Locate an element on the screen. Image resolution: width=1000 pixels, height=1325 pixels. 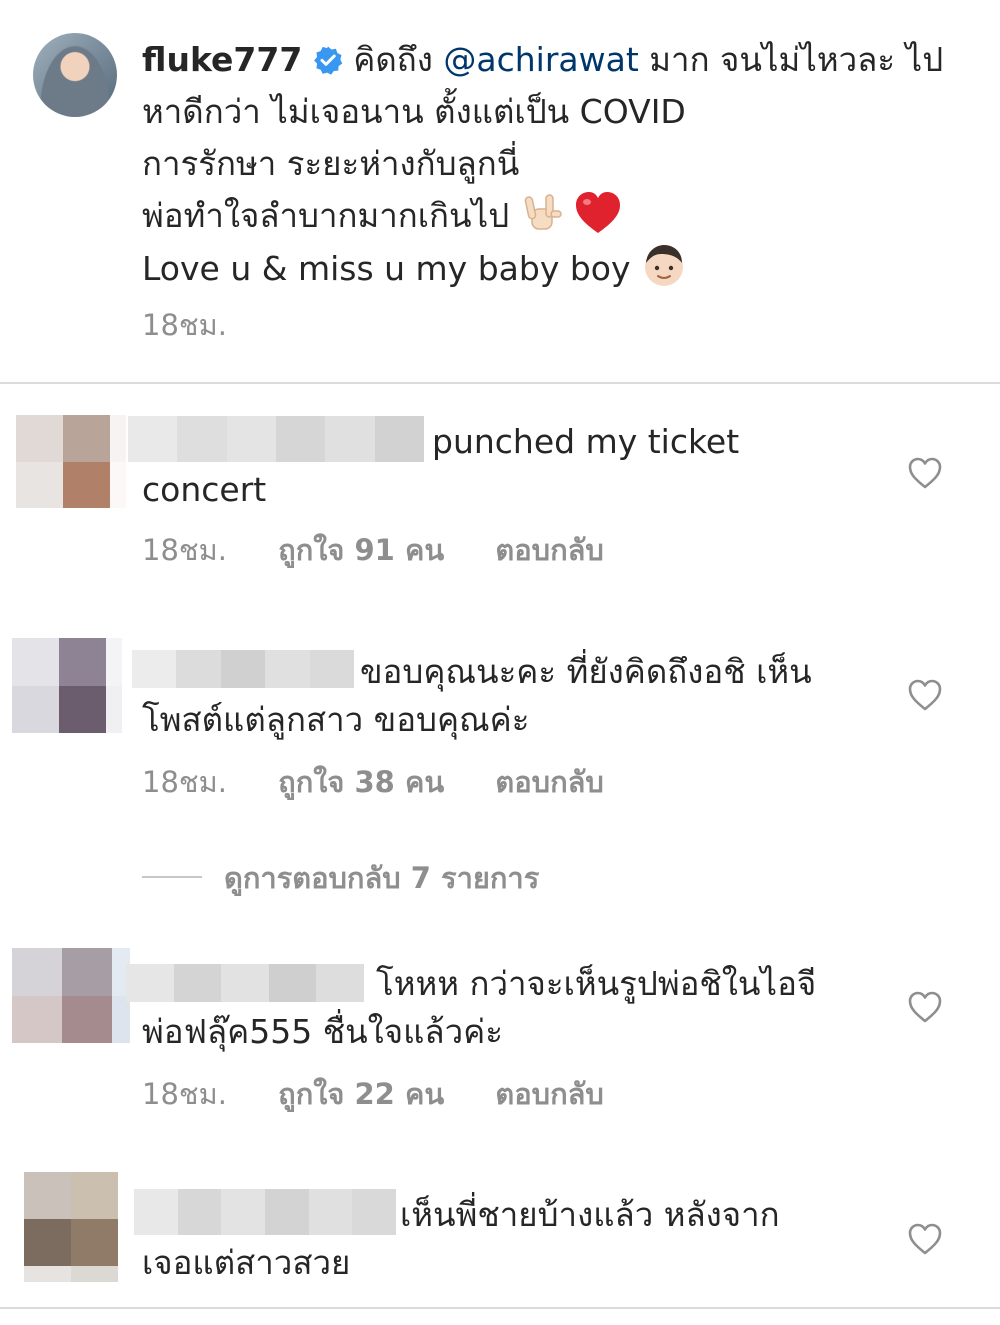
caption-text-4: พ่อทำใจลำบากมากเกินไป is located at coordinates (326, 215).